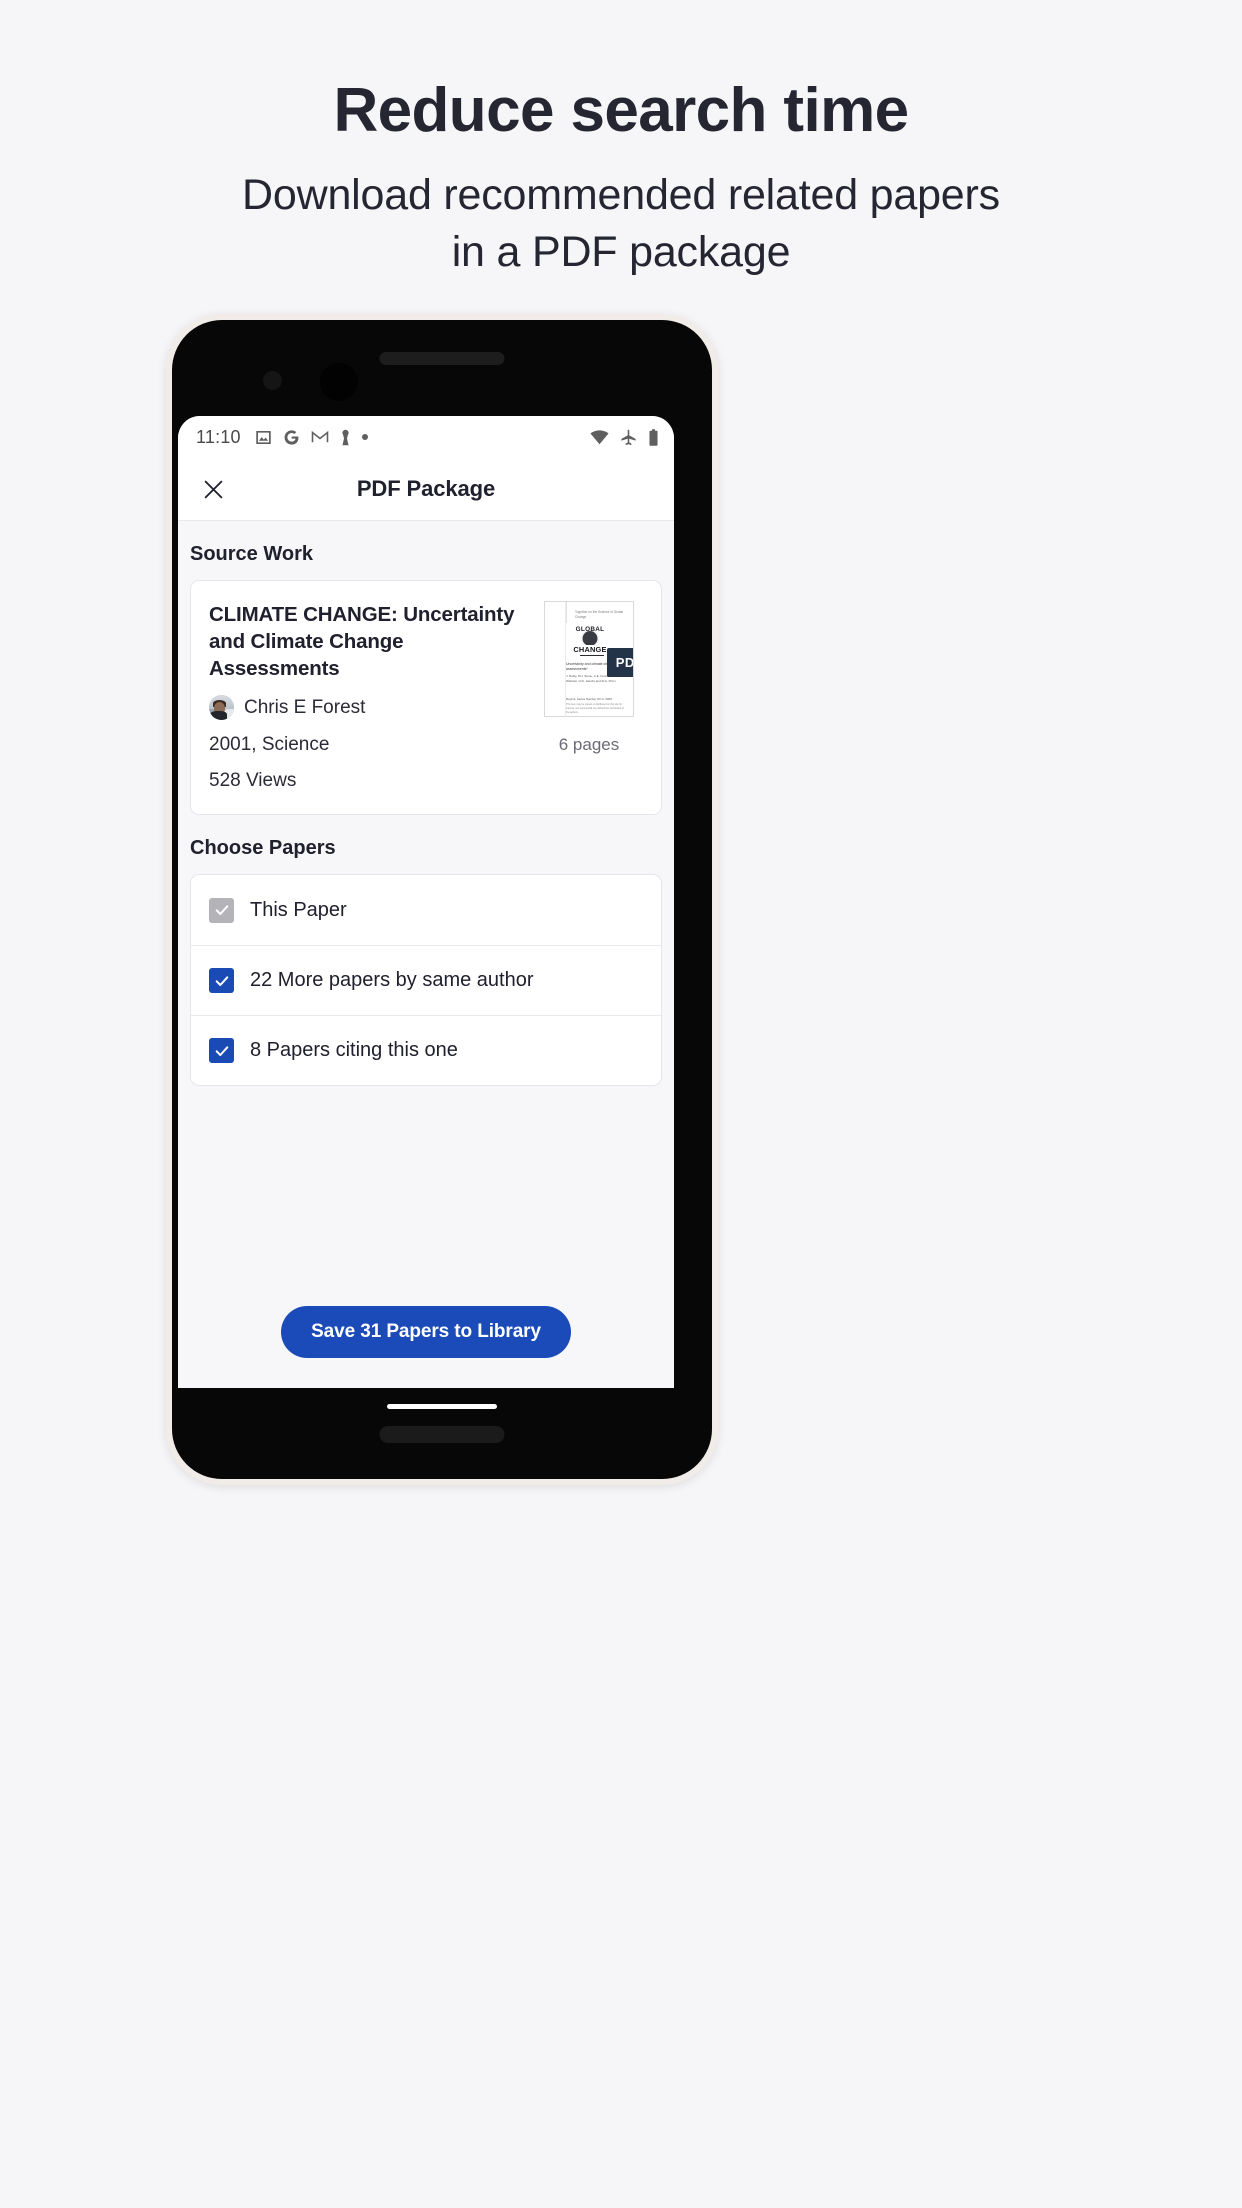 The image size is (1242, 2208). I want to click on status-bar-time: 11:10, so click(218, 436).